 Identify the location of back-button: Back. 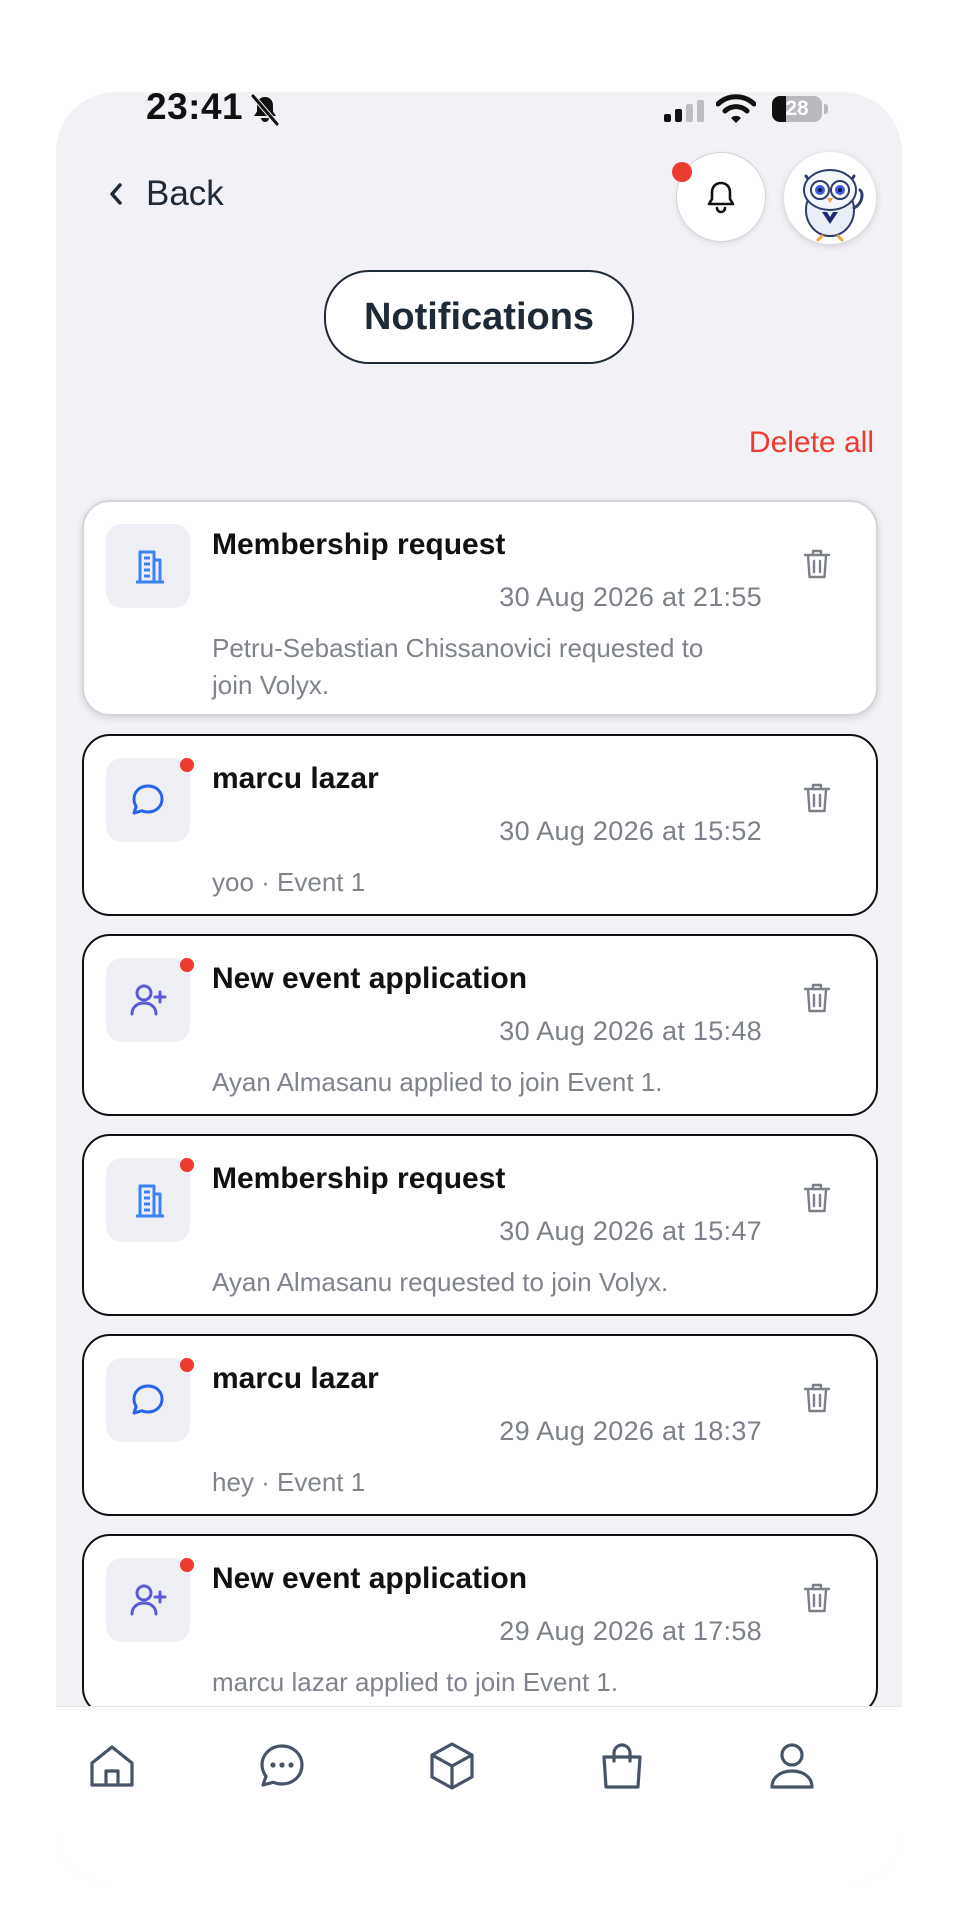
(165, 194).